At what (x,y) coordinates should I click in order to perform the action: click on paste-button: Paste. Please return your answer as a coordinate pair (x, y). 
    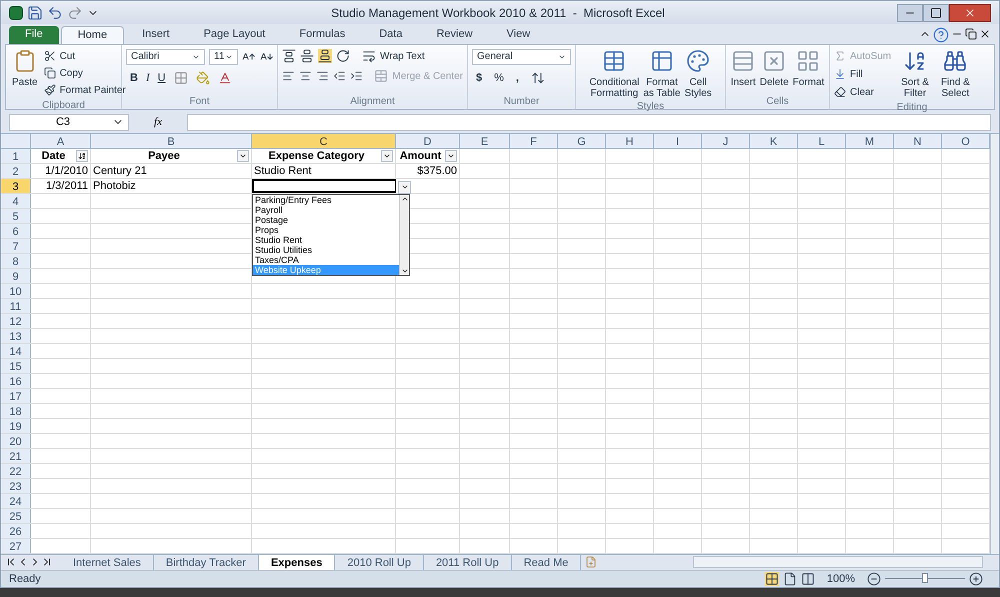
    Looking at the image, I should click on (25, 73).